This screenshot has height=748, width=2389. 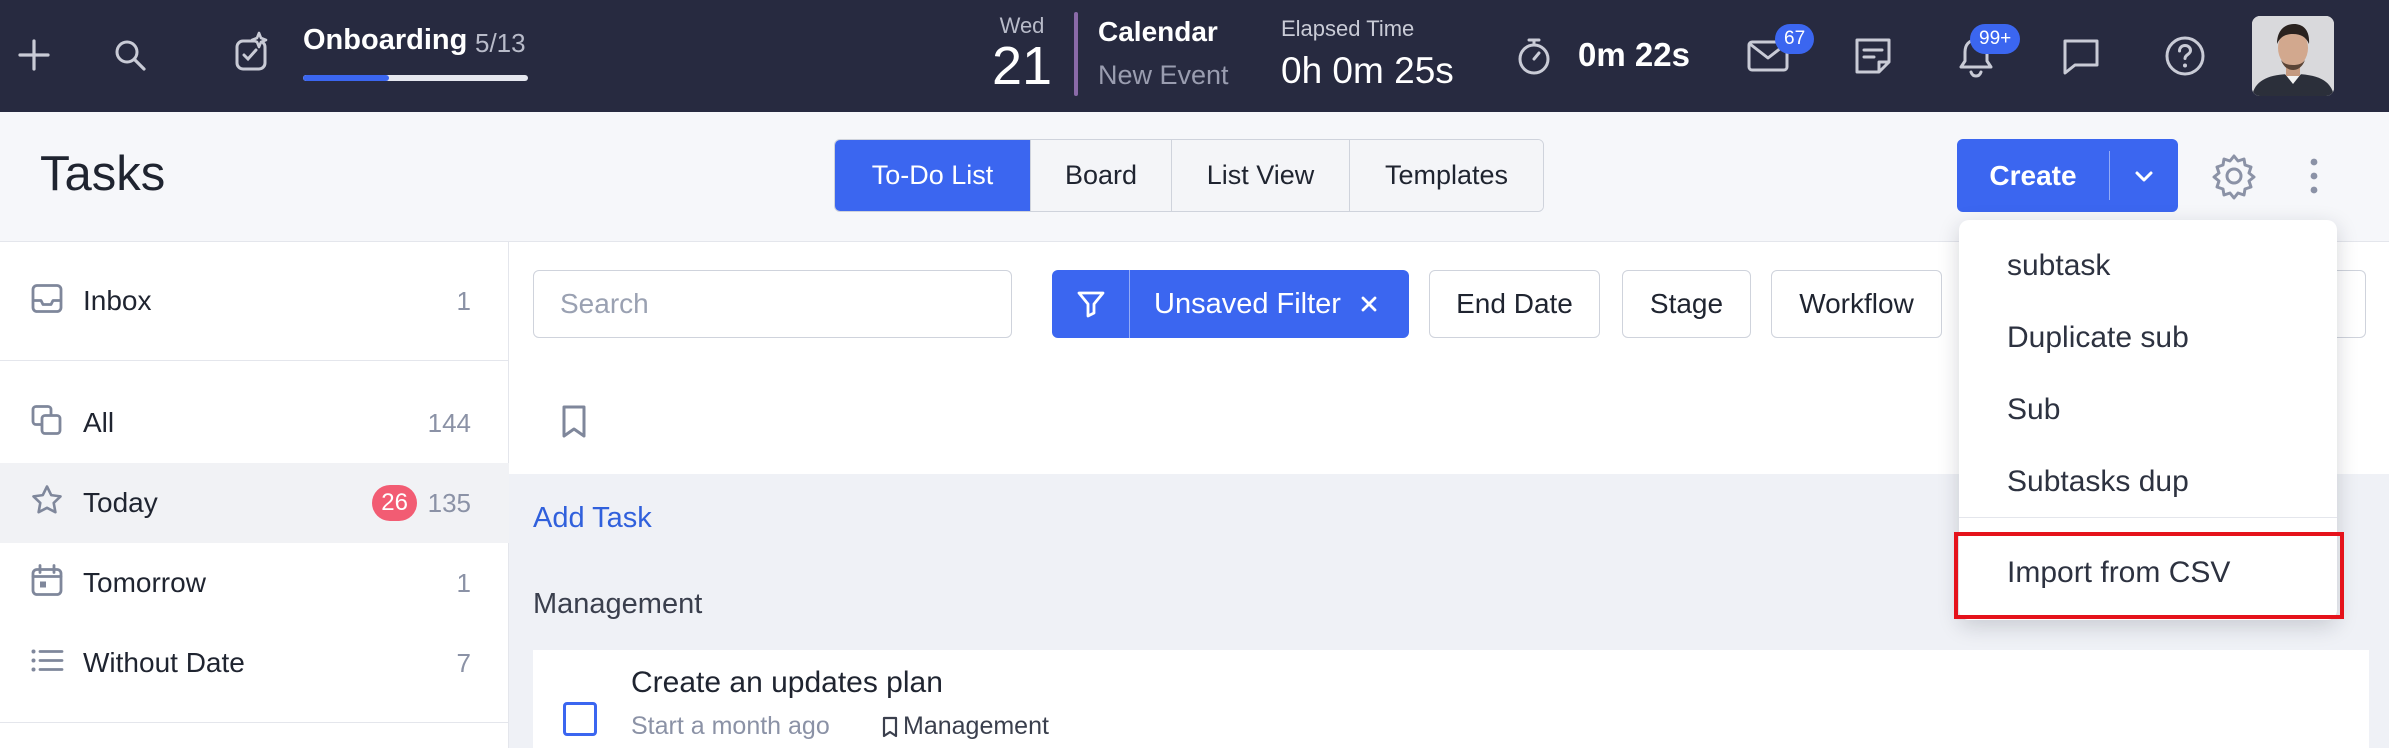 What do you see at coordinates (2033, 410) in the screenshot?
I see `menu-item-sub: Sub` at bounding box center [2033, 410].